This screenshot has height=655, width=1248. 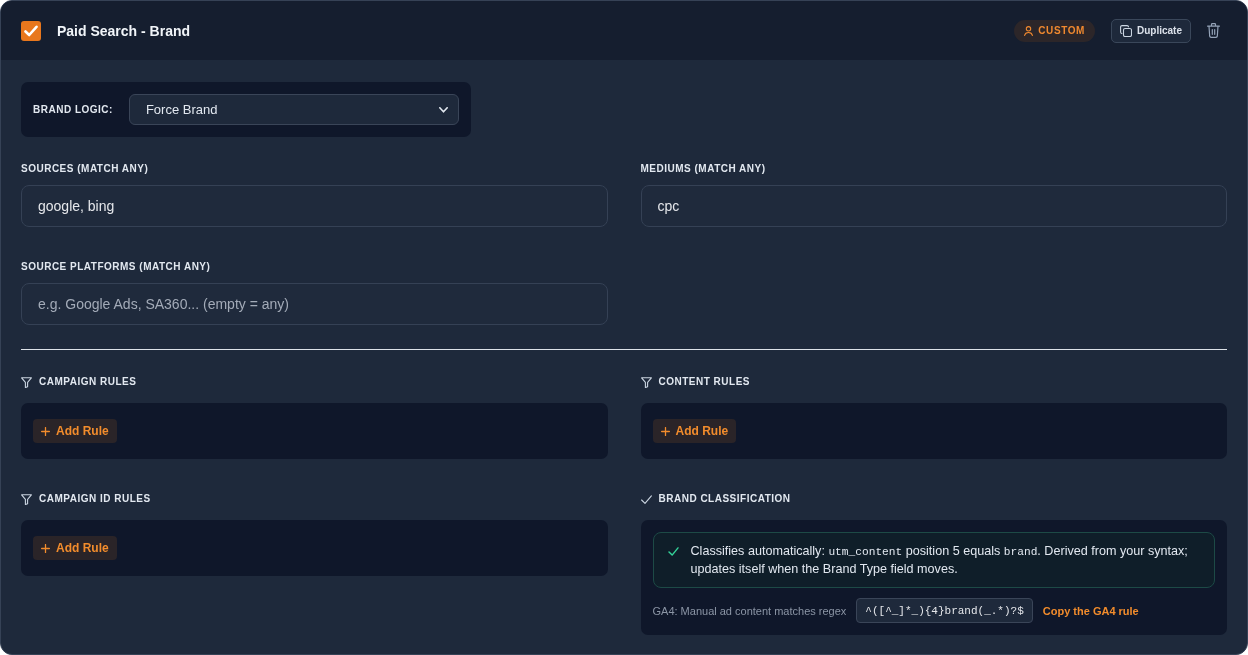 I want to click on trash-icon, so click(x=1213, y=30).